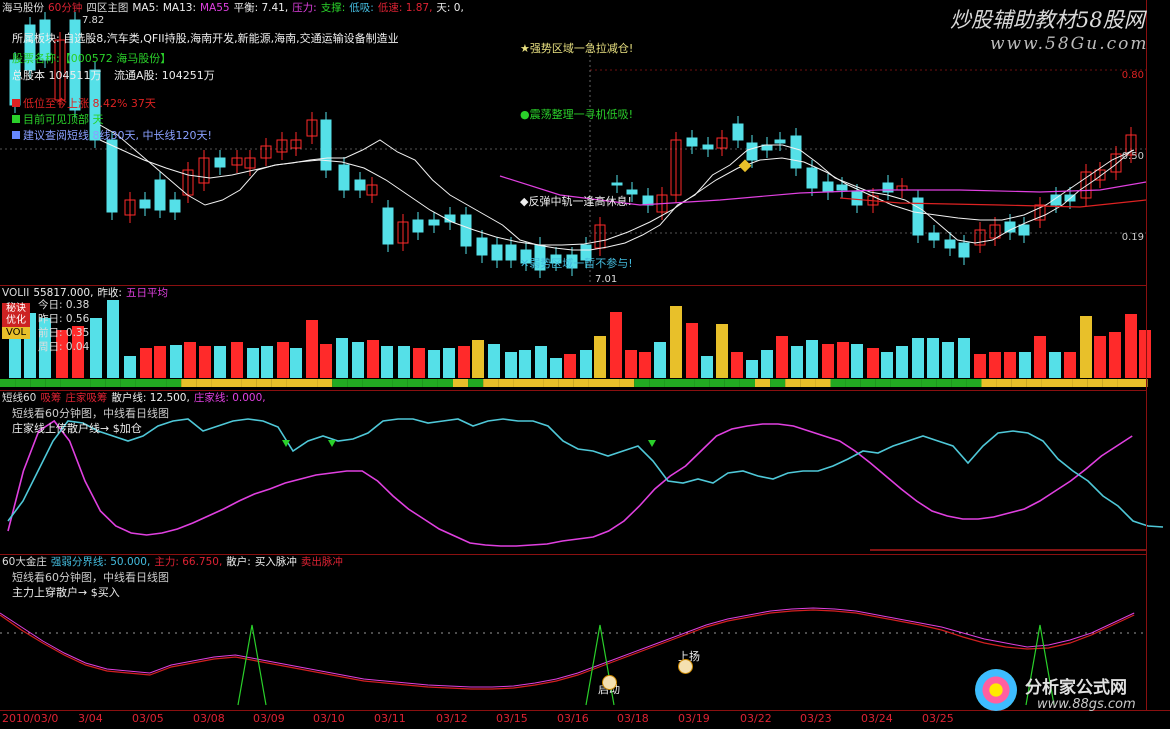 This screenshot has width=1170, height=729. Describe the element at coordinates (304, 8) in the screenshot. I see `pressure-label: 压力:` at that location.